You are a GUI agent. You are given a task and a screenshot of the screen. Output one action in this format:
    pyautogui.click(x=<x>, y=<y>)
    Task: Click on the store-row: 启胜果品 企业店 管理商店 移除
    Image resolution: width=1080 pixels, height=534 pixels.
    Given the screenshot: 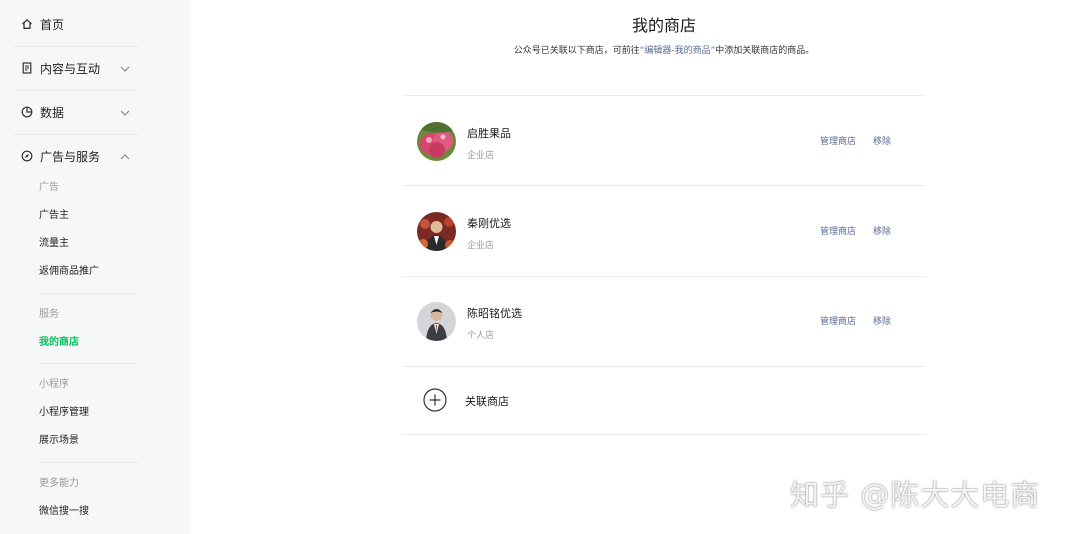 What is the action you would take?
    pyautogui.click(x=664, y=141)
    